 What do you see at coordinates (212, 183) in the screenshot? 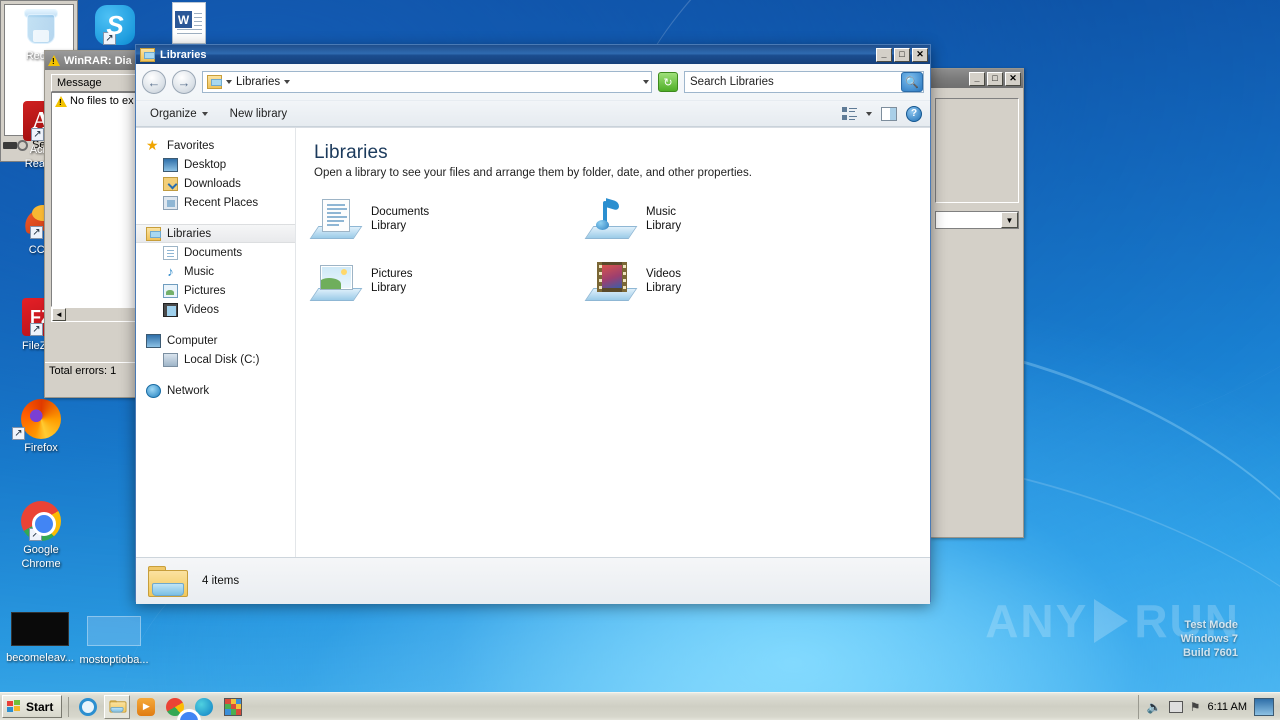
I see `sidebar-item-label: Downloads` at bounding box center [212, 183].